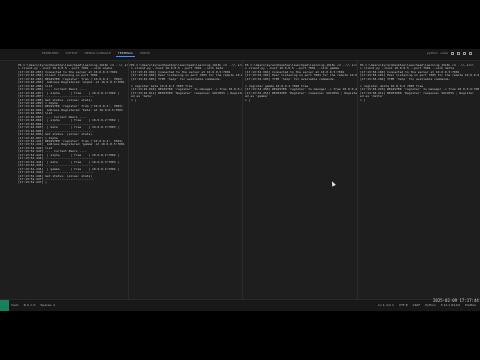 The width and height of the screenshot is (480, 360). Describe the element at coordinates (458, 53) in the screenshot. I see `trash-icon` at that location.